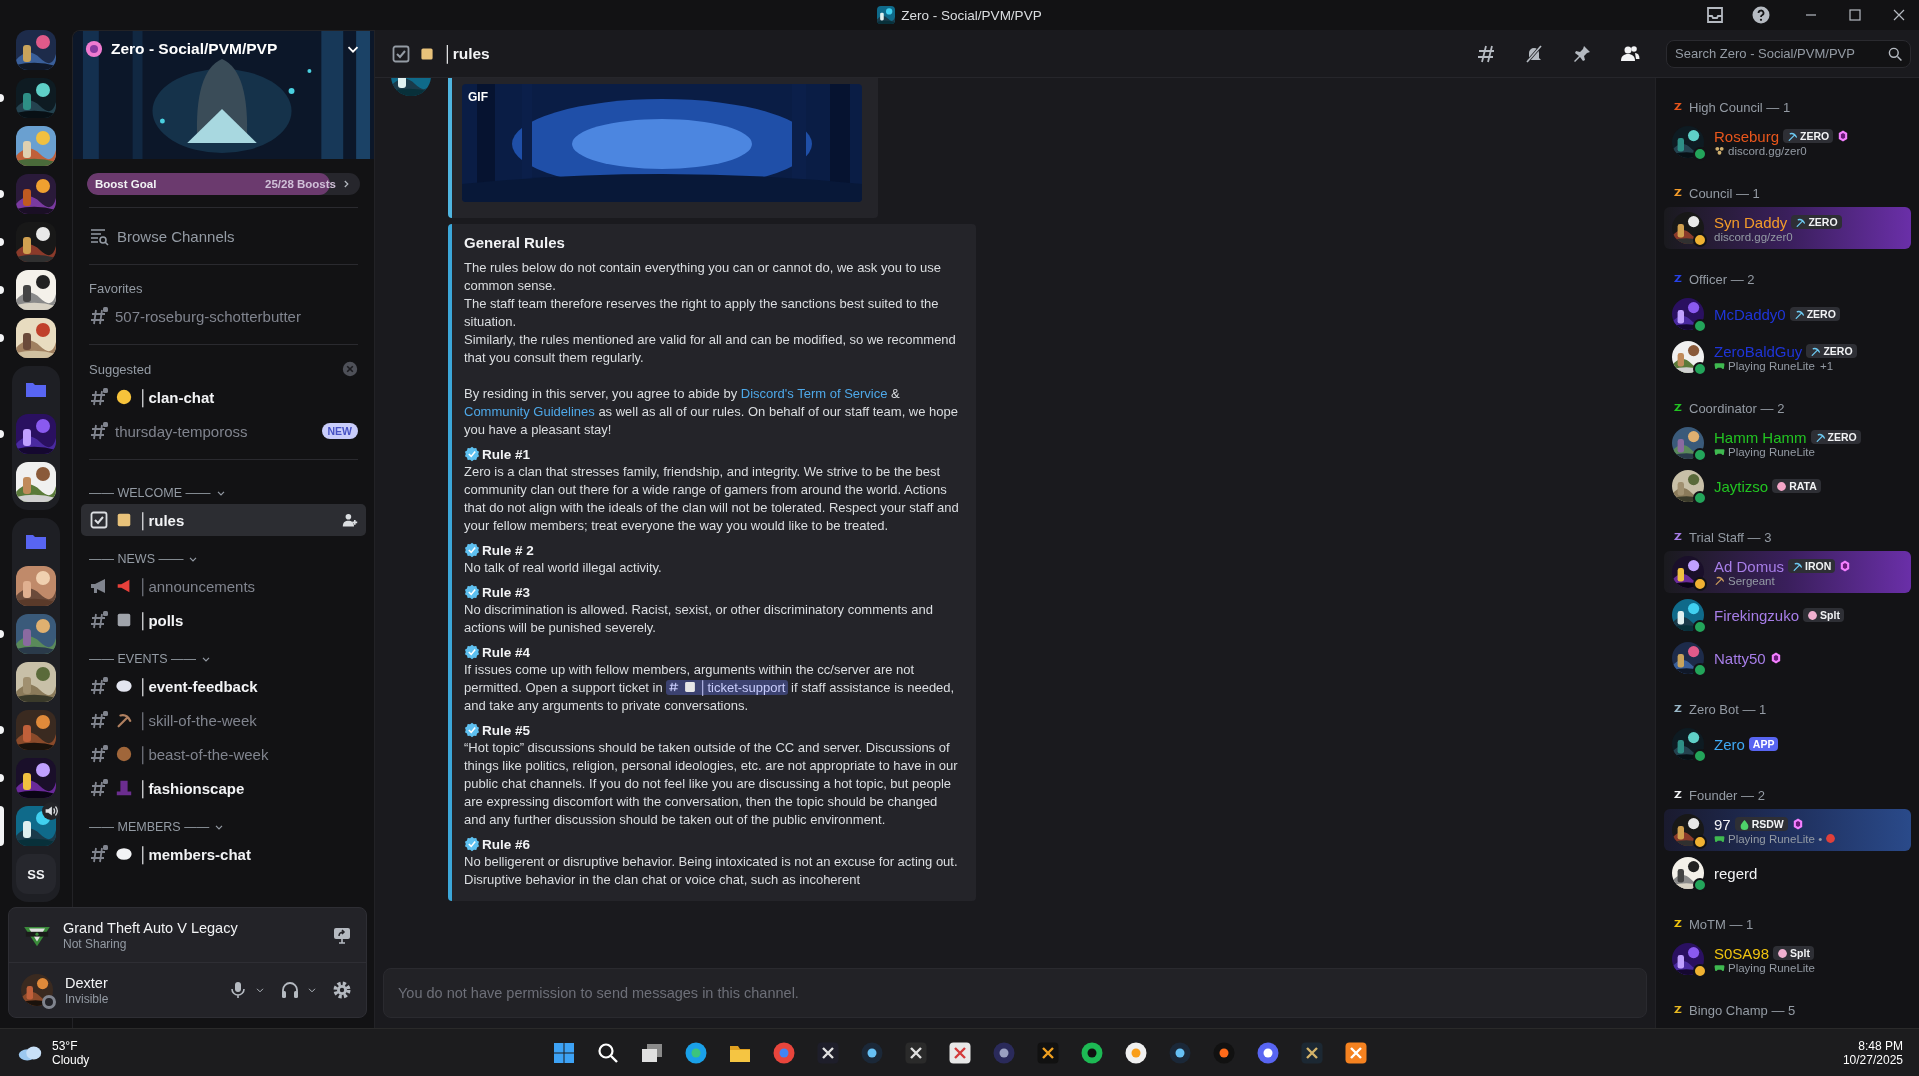 The image size is (1919, 1076). I want to click on tag-label: RATA, so click(1803, 486).